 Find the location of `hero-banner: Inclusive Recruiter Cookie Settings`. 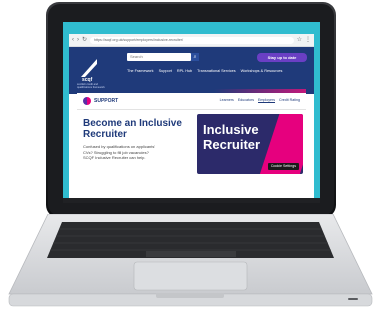

hero-banner: Inclusive Recruiter Cookie Settings is located at coordinates (250, 144).